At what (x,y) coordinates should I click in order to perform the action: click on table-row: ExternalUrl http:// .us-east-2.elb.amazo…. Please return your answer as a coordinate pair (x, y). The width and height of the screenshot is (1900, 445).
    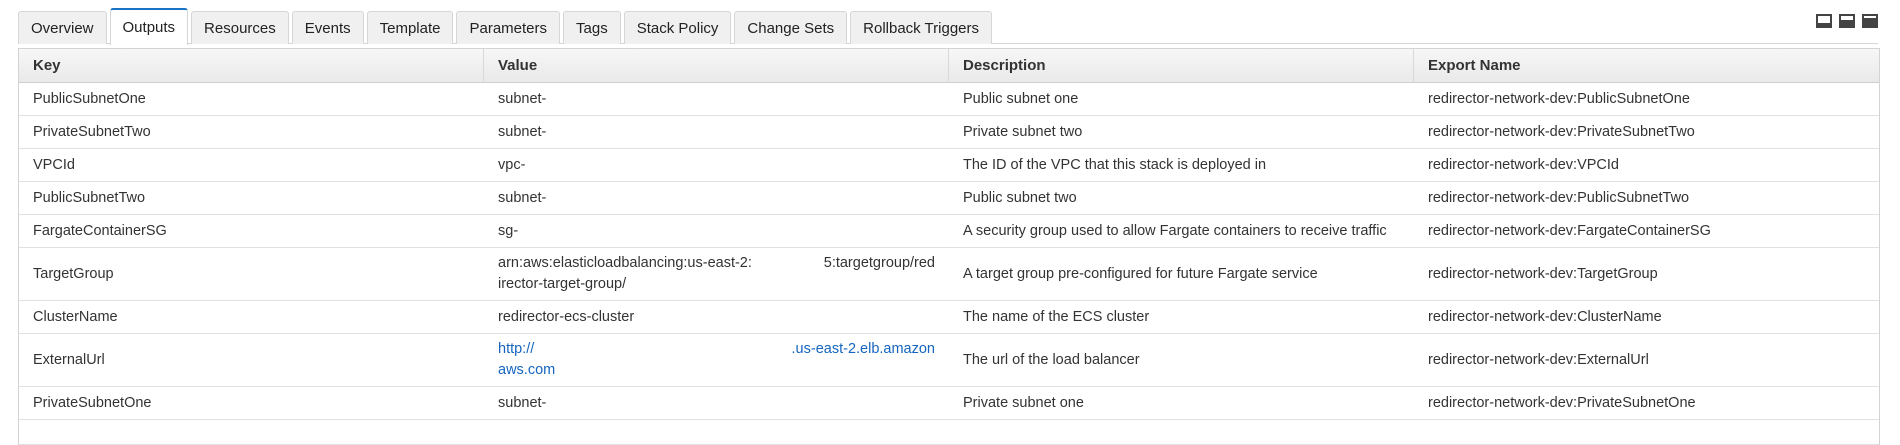
    Looking at the image, I should click on (949, 360).